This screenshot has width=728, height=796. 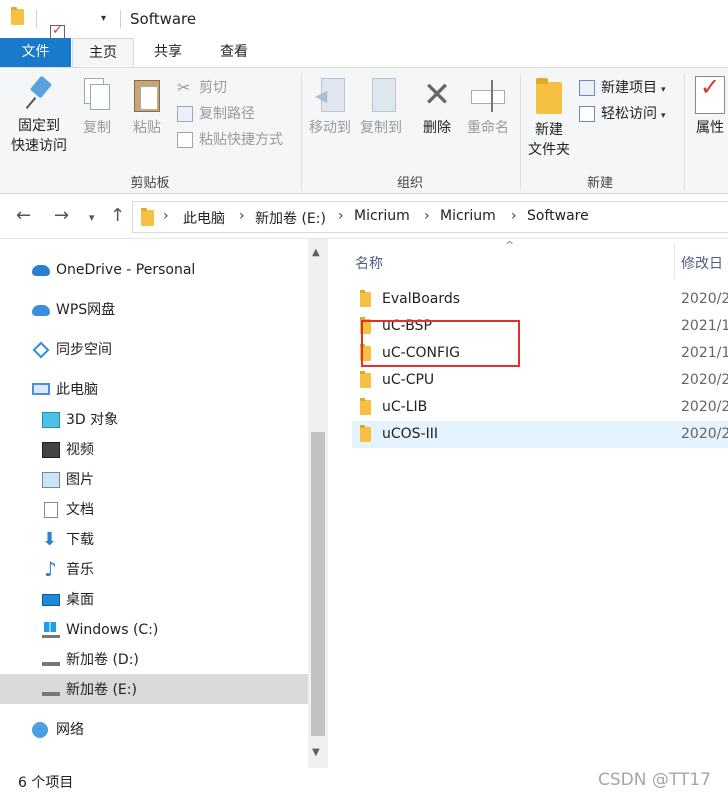 I want to click on new-folder-icon, so click(x=549, y=96).